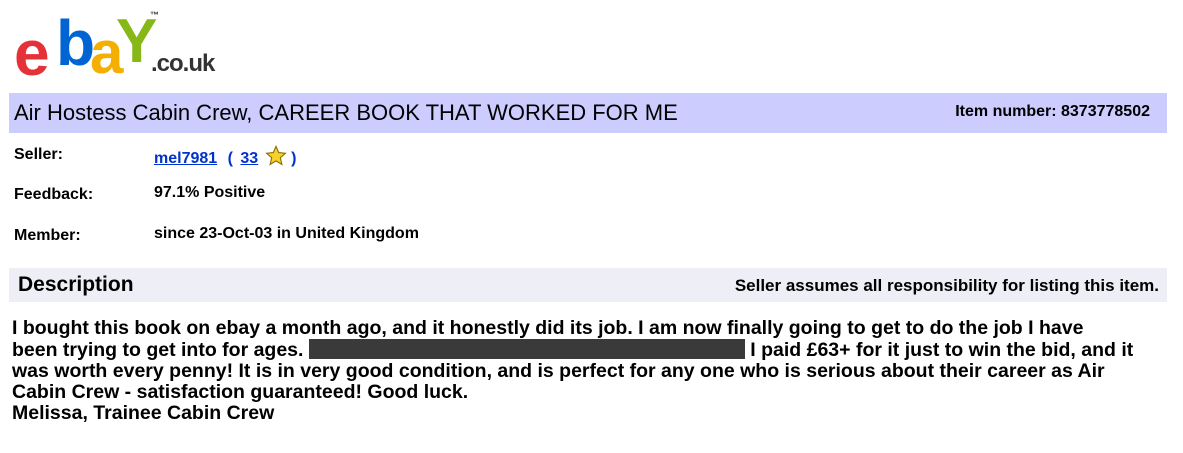 The height and width of the screenshot is (453, 1183). What do you see at coordinates (160, 350) in the screenshot?
I see `description-line-2-start: been trying to get into for ages.` at bounding box center [160, 350].